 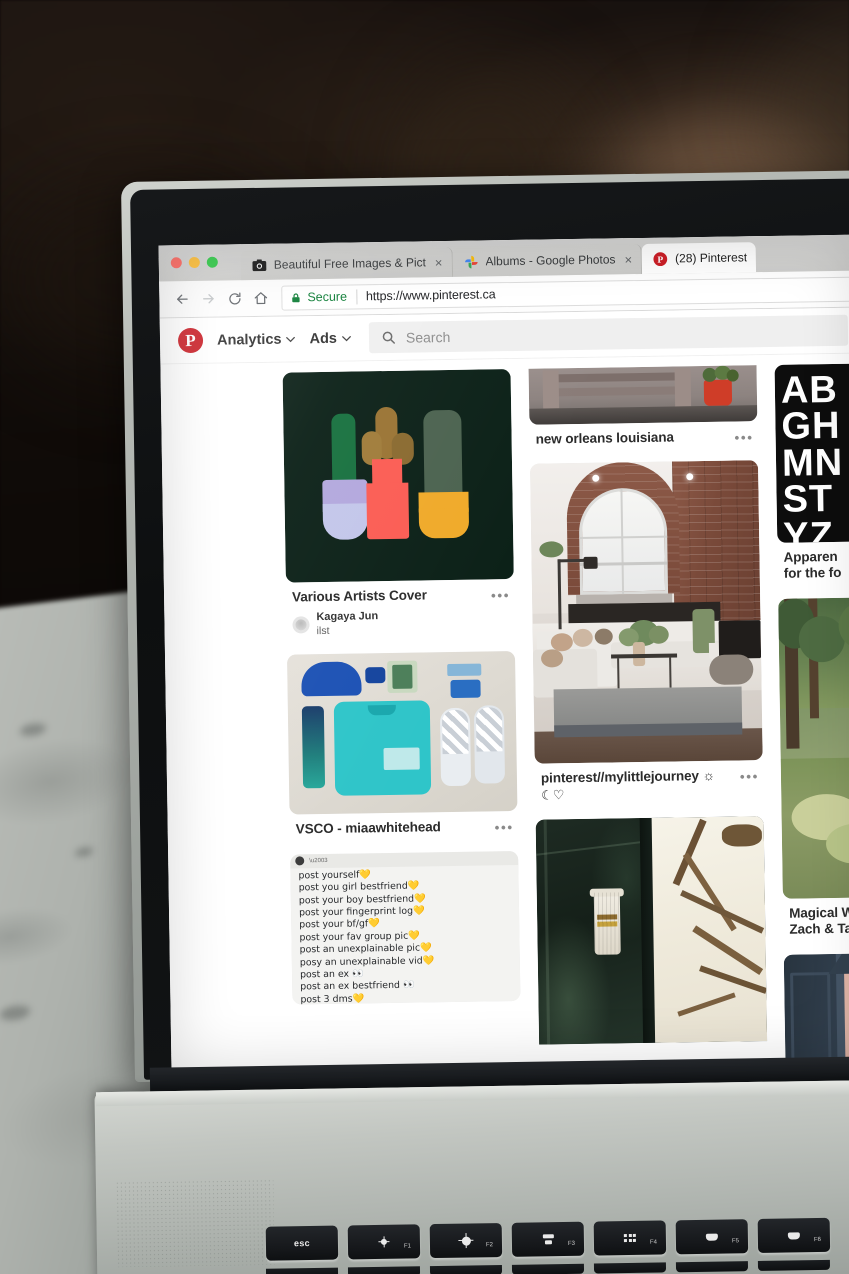 I want to click on reload-icon, so click(x=234, y=298).